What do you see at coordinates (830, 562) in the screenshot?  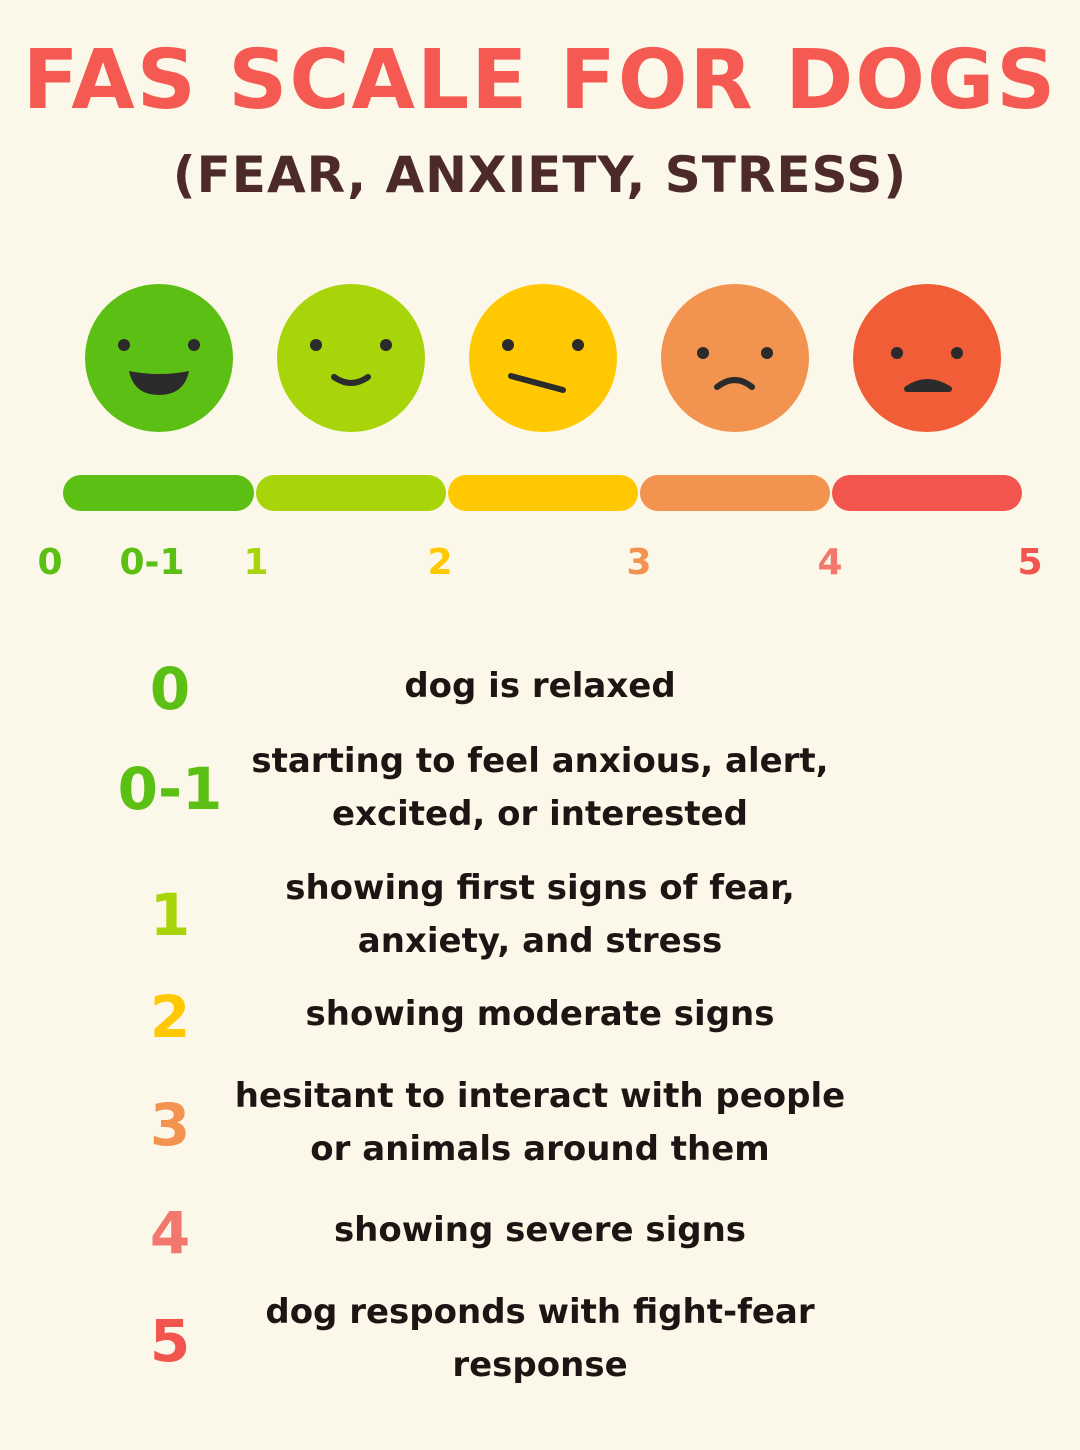 I see `scale-tick-label: 4` at bounding box center [830, 562].